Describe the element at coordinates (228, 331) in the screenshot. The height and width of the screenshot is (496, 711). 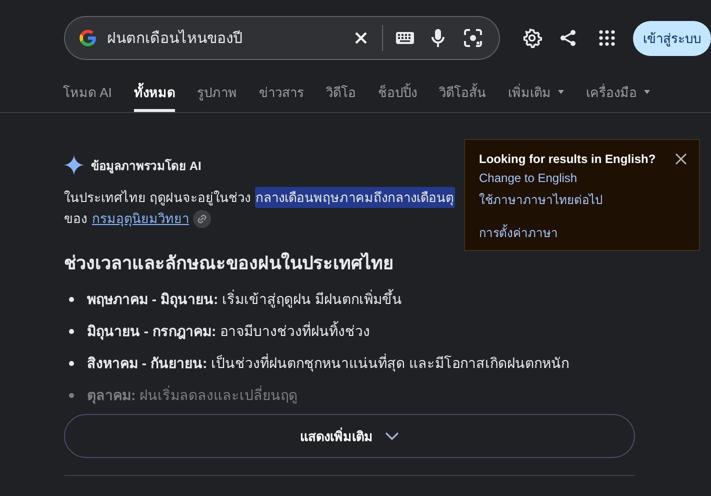
I see `list-item-text: มิถุนายน - กรกฎาคม: อาจมีบางช่วงที่ฝนทิ้งช่วง` at that location.